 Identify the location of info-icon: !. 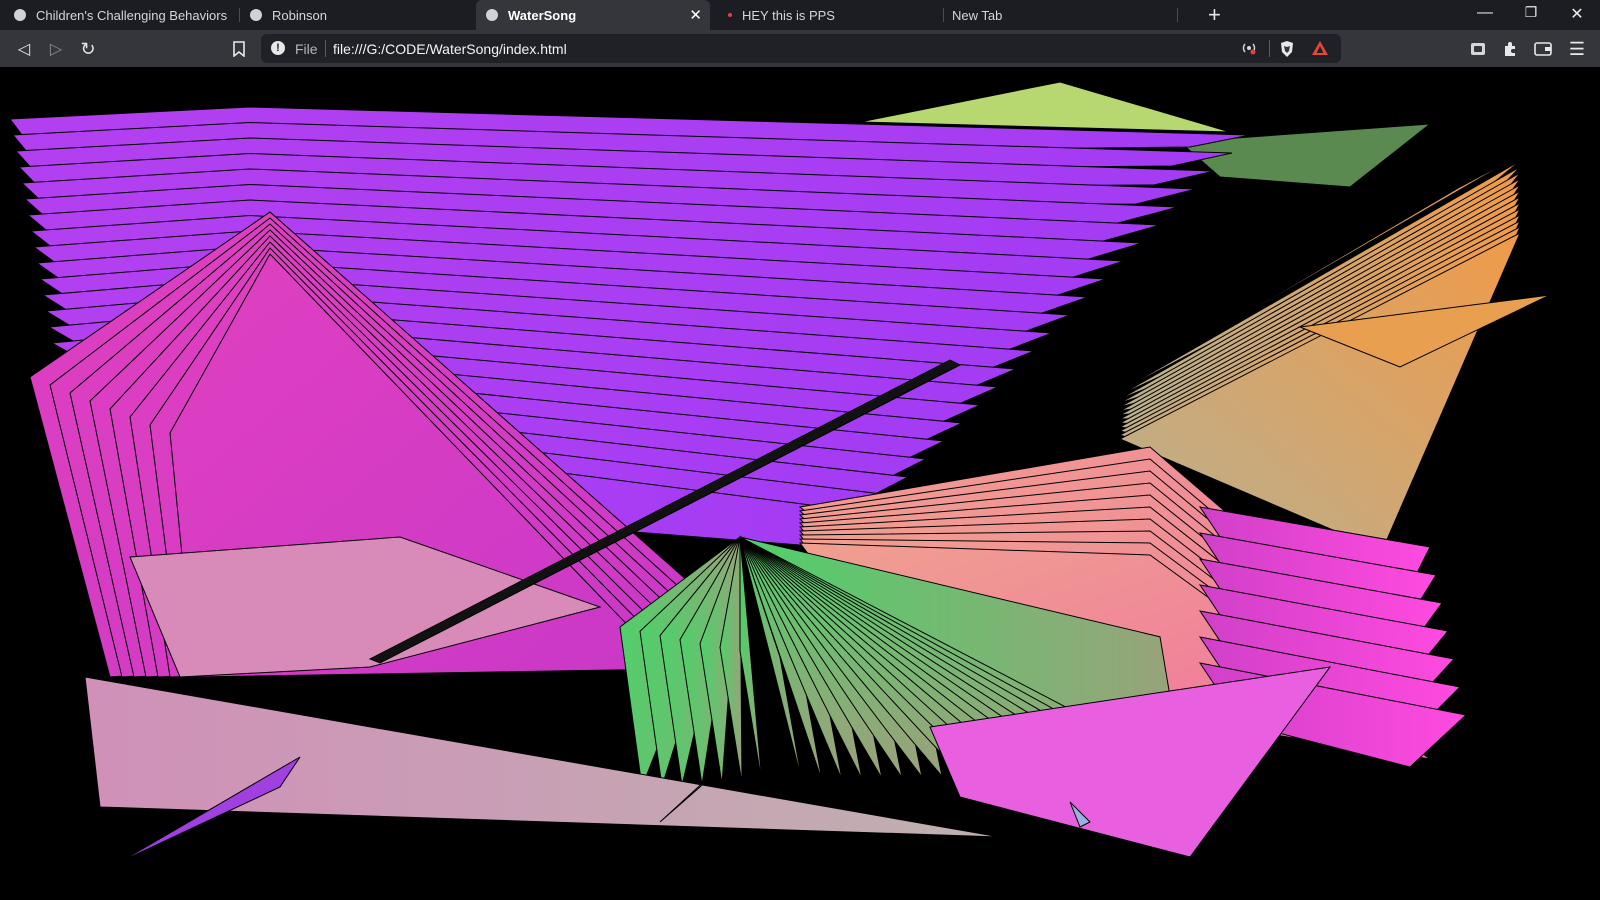
(278, 48).